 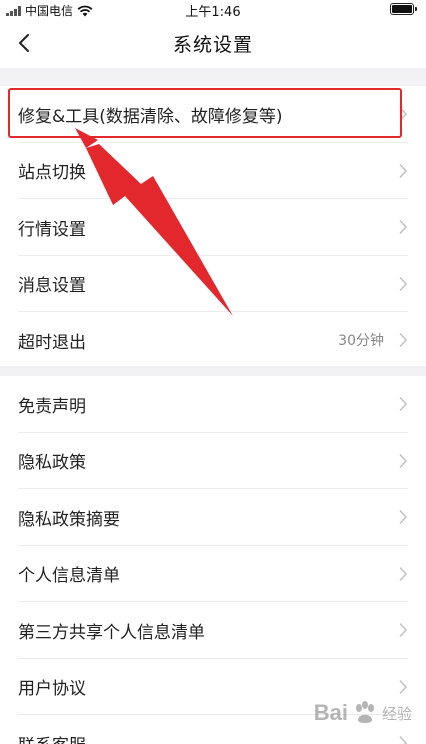 I want to click on setting-label: 用户协议, so click(x=52, y=689).